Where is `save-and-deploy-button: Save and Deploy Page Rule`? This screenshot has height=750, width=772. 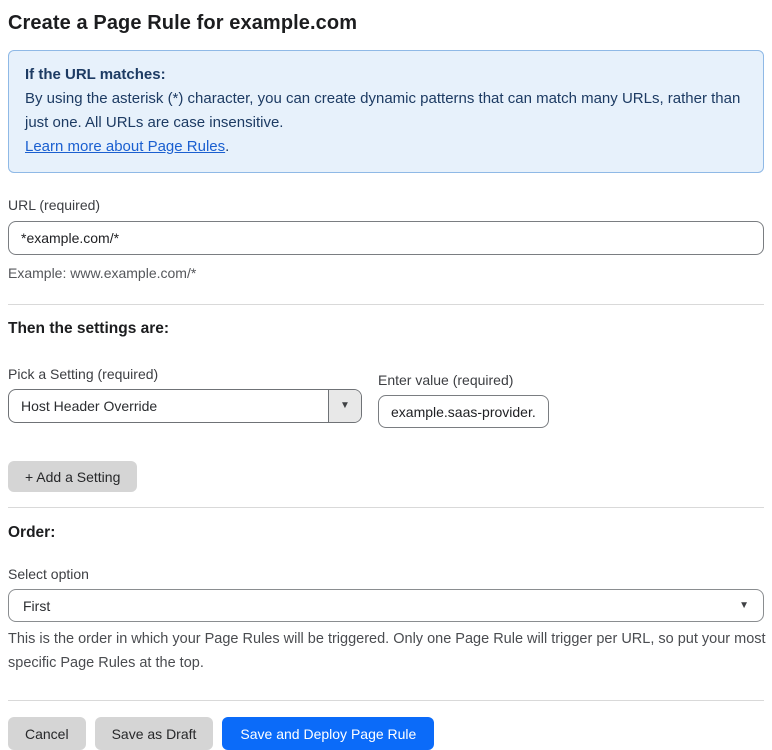 save-and-deploy-button: Save and Deploy Page Rule is located at coordinates (328, 733).